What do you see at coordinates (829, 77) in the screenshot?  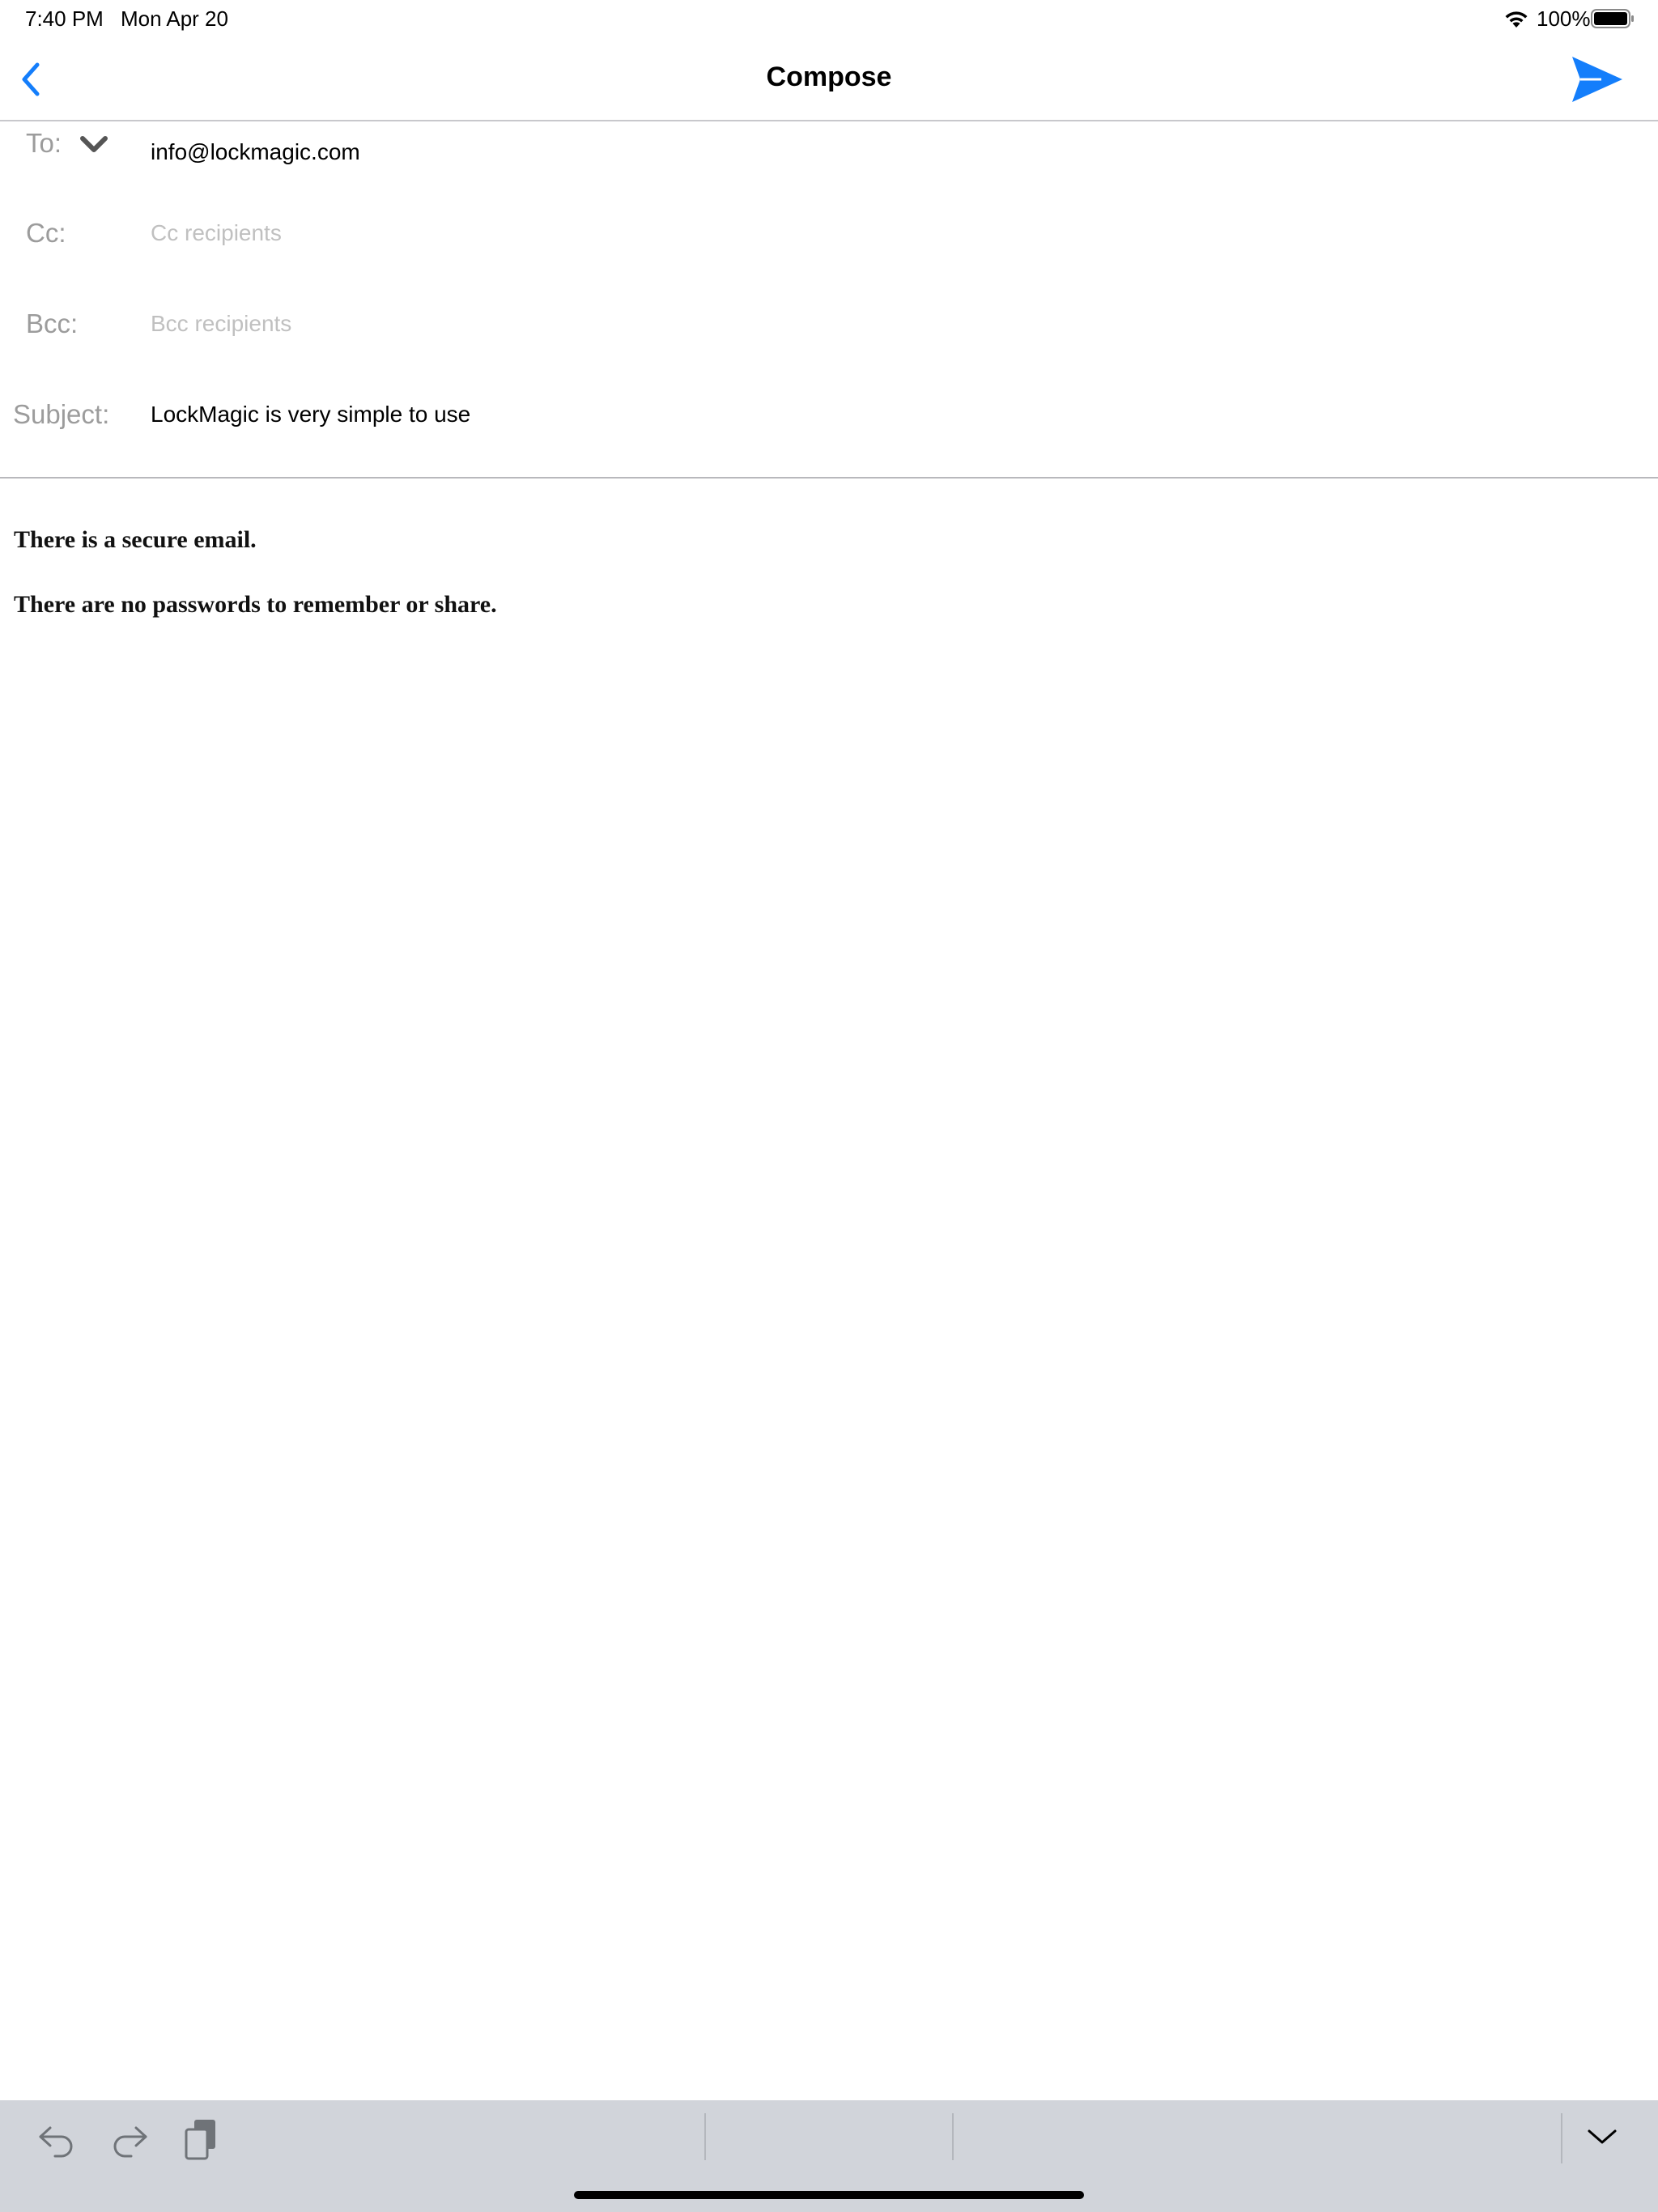 I see `page-title: Compose` at bounding box center [829, 77].